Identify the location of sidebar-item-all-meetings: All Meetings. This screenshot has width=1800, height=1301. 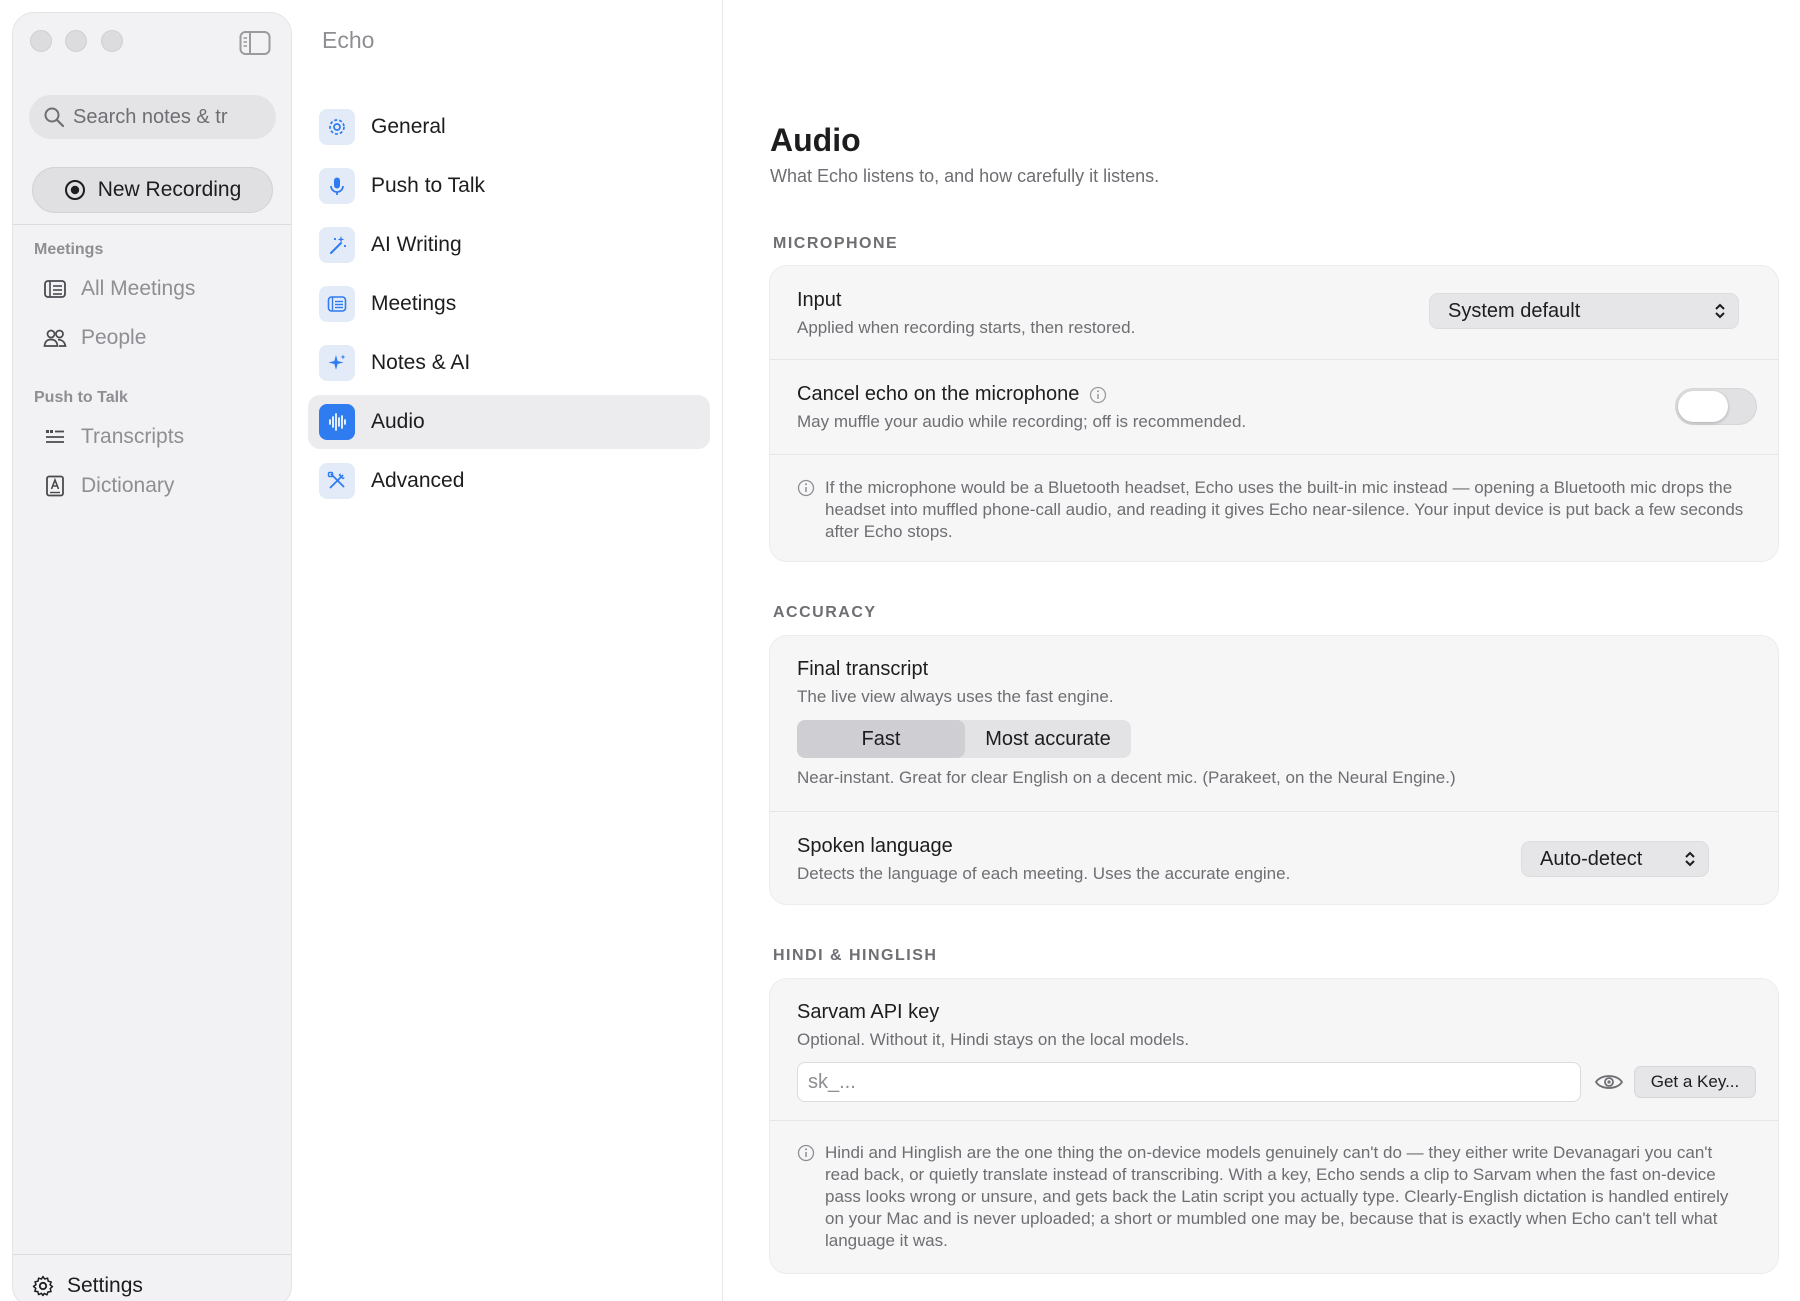
(119, 289).